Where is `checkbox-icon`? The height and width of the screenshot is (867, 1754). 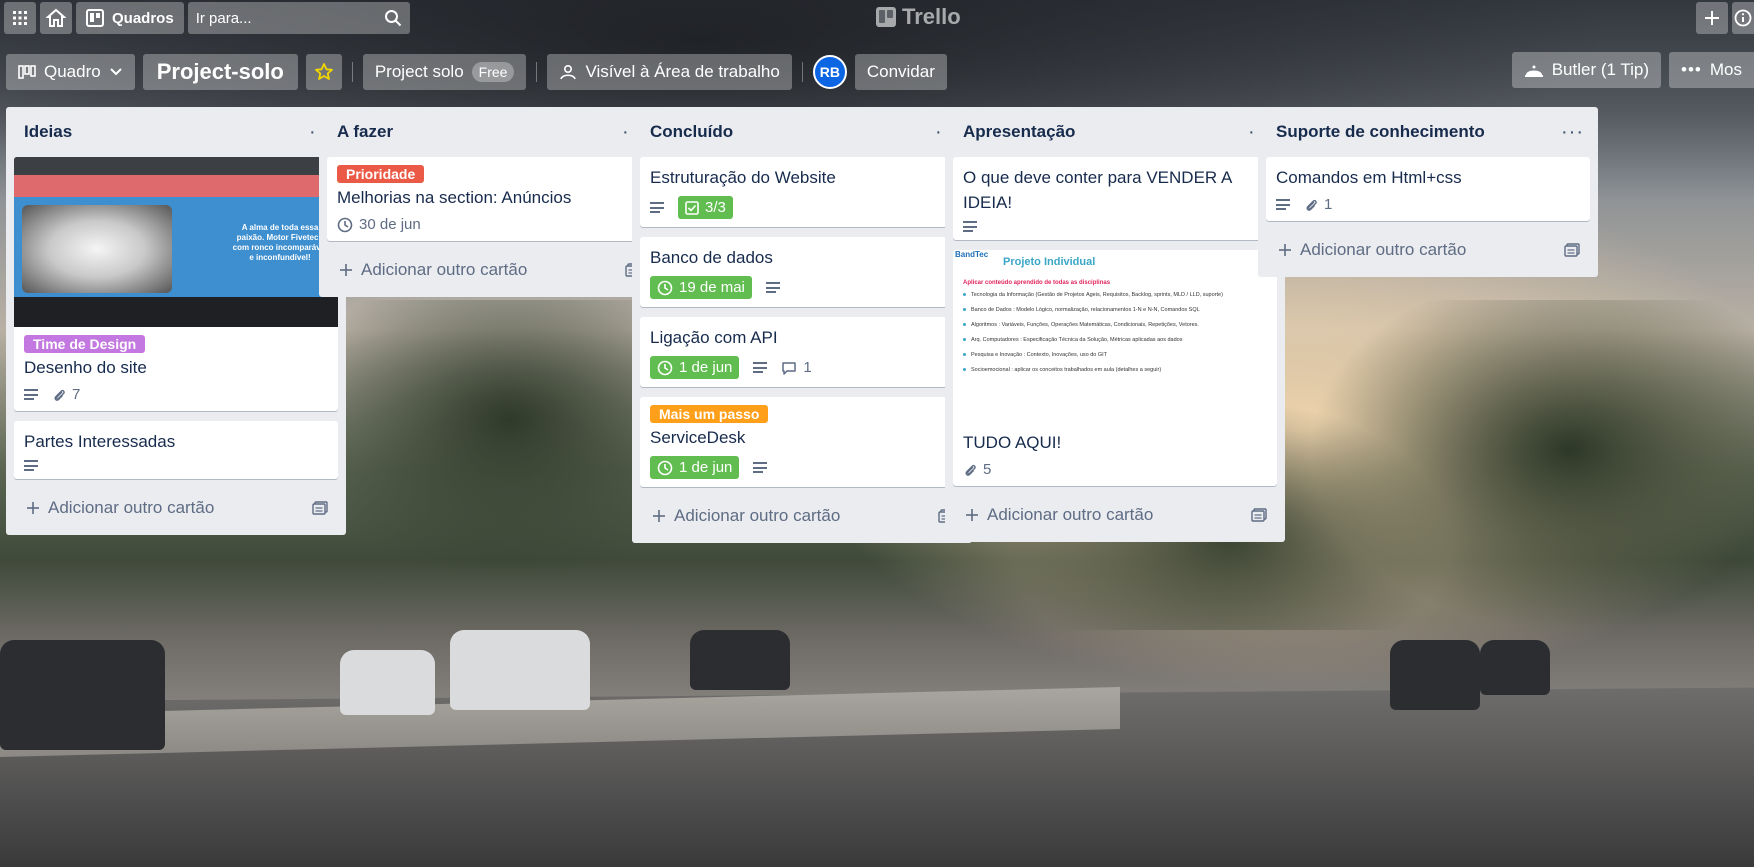
checkbox-icon is located at coordinates (692, 207).